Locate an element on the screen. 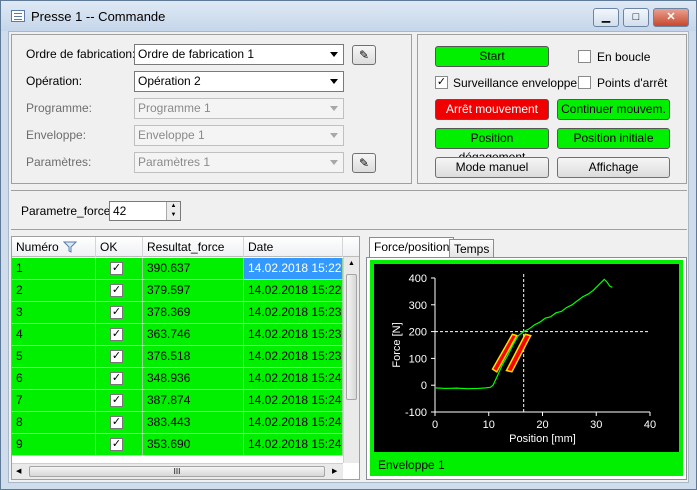 This screenshot has height=490, width=697. cell-resultat-force: 383.443 is located at coordinates (193, 422).